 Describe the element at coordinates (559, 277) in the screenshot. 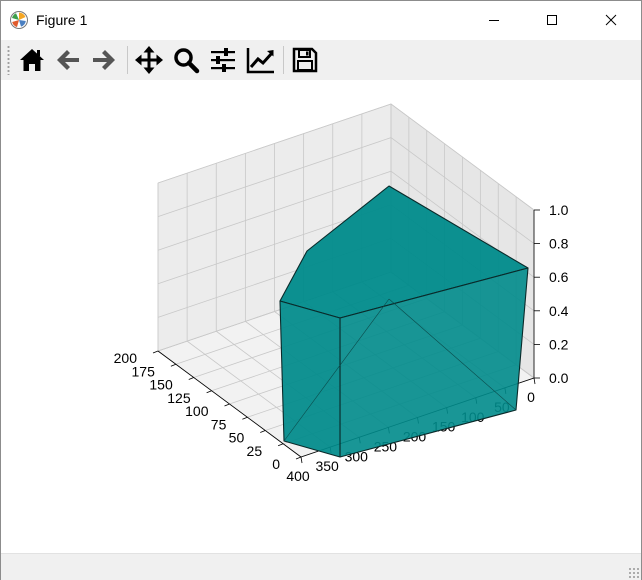

I see `z-tick-label: 0.6` at that location.